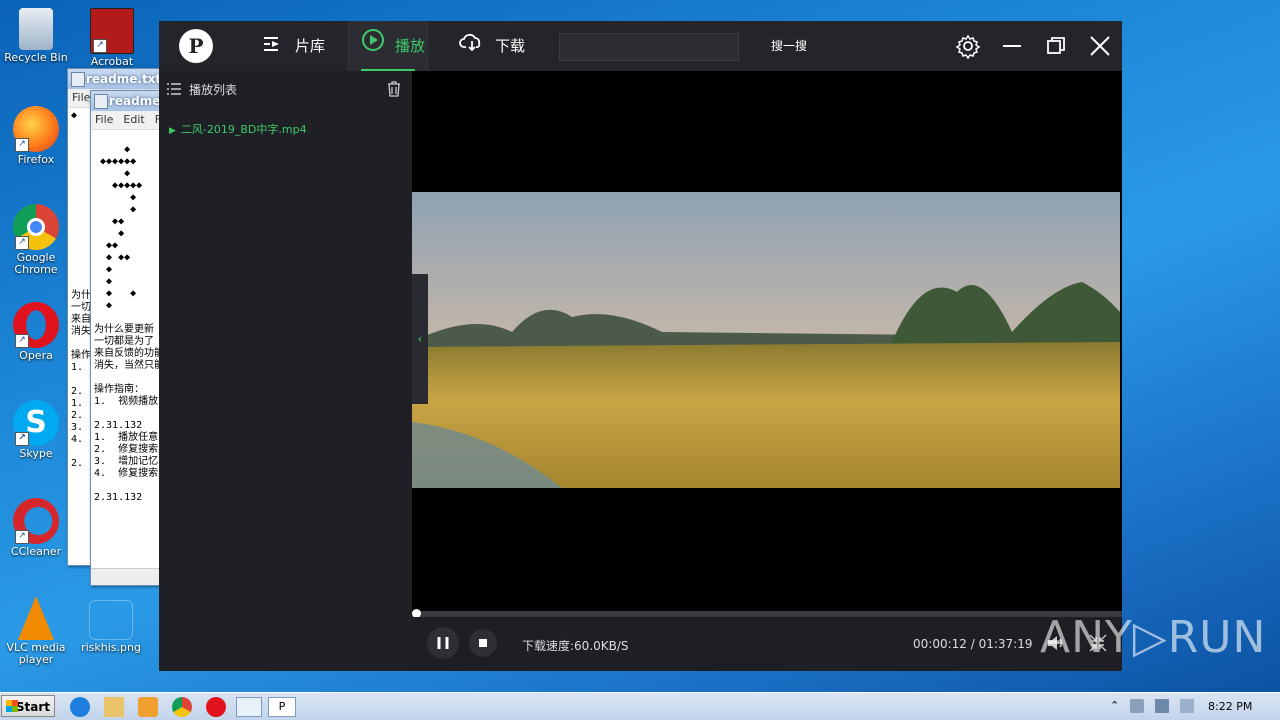 This screenshot has width=1280, height=720. What do you see at coordinates (973, 644) in the screenshot?
I see `playback-time: 00:00:12 / 01:37:19` at bounding box center [973, 644].